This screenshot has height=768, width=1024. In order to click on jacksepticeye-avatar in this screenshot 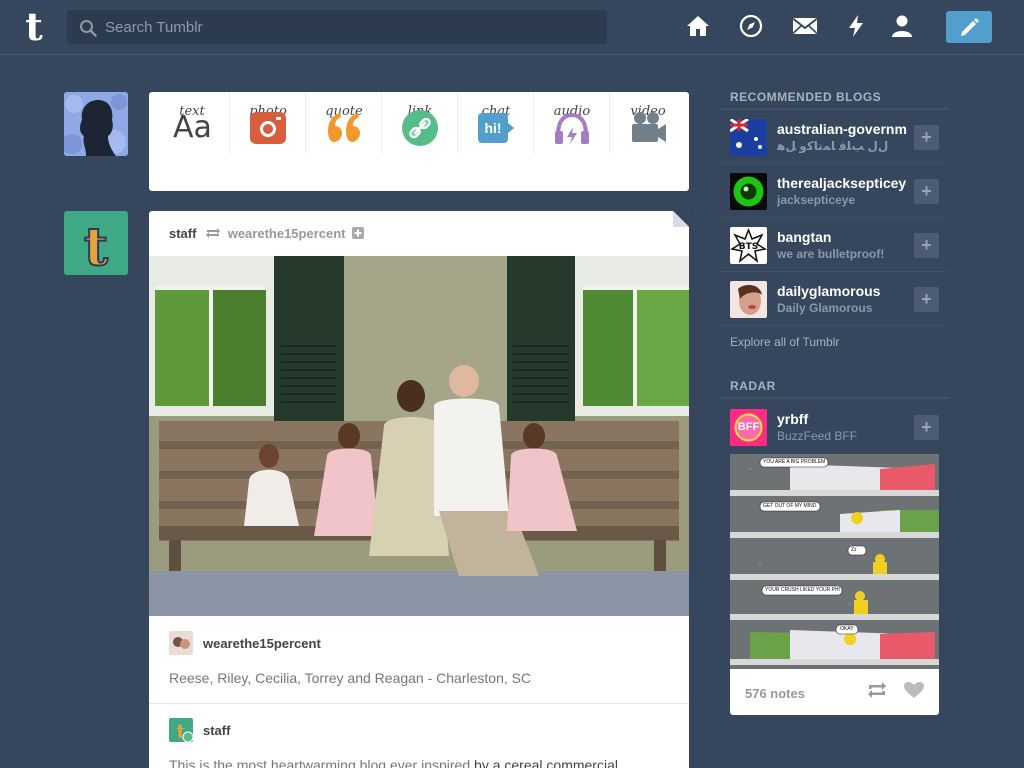, I will do `click(748, 191)`.